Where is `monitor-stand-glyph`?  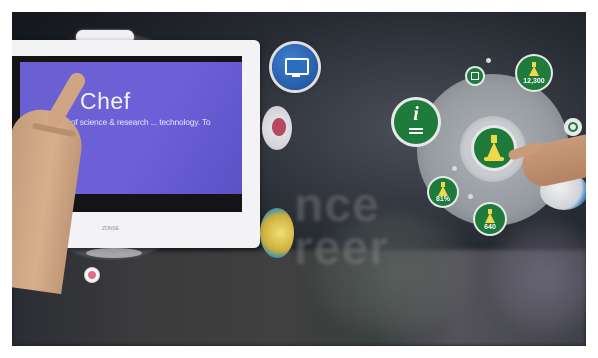 monitor-stand-glyph is located at coordinates (296, 75).